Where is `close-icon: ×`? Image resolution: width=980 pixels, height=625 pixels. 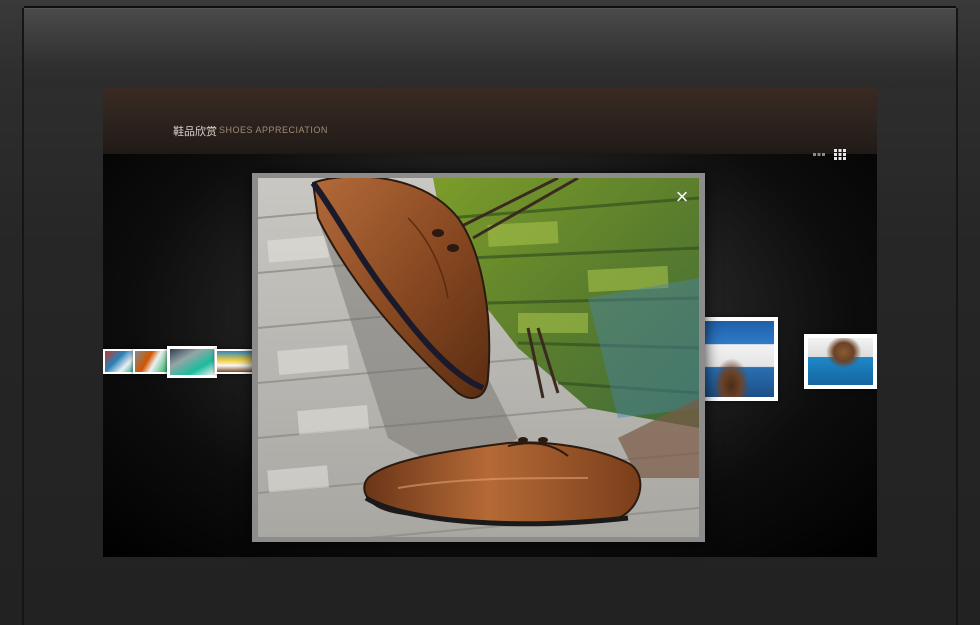 close-icon: × is located at coordinates (682, 197).